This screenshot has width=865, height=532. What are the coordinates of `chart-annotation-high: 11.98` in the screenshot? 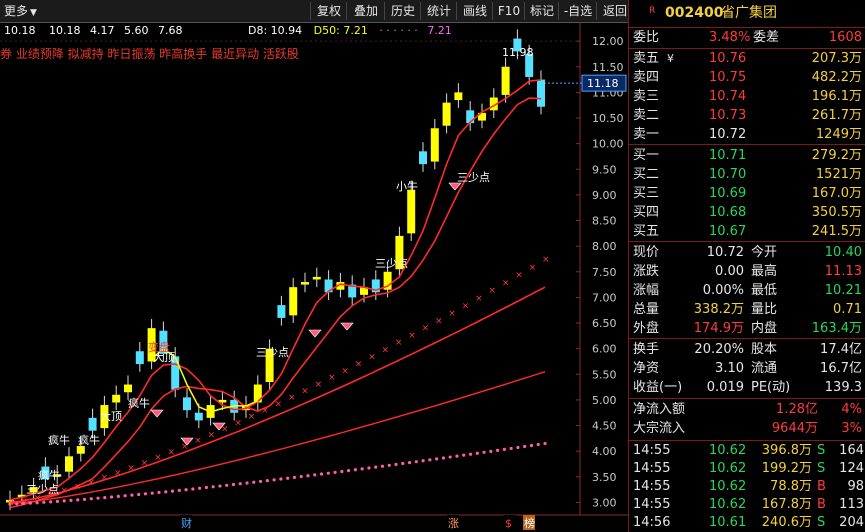 It's located at (518, 52).